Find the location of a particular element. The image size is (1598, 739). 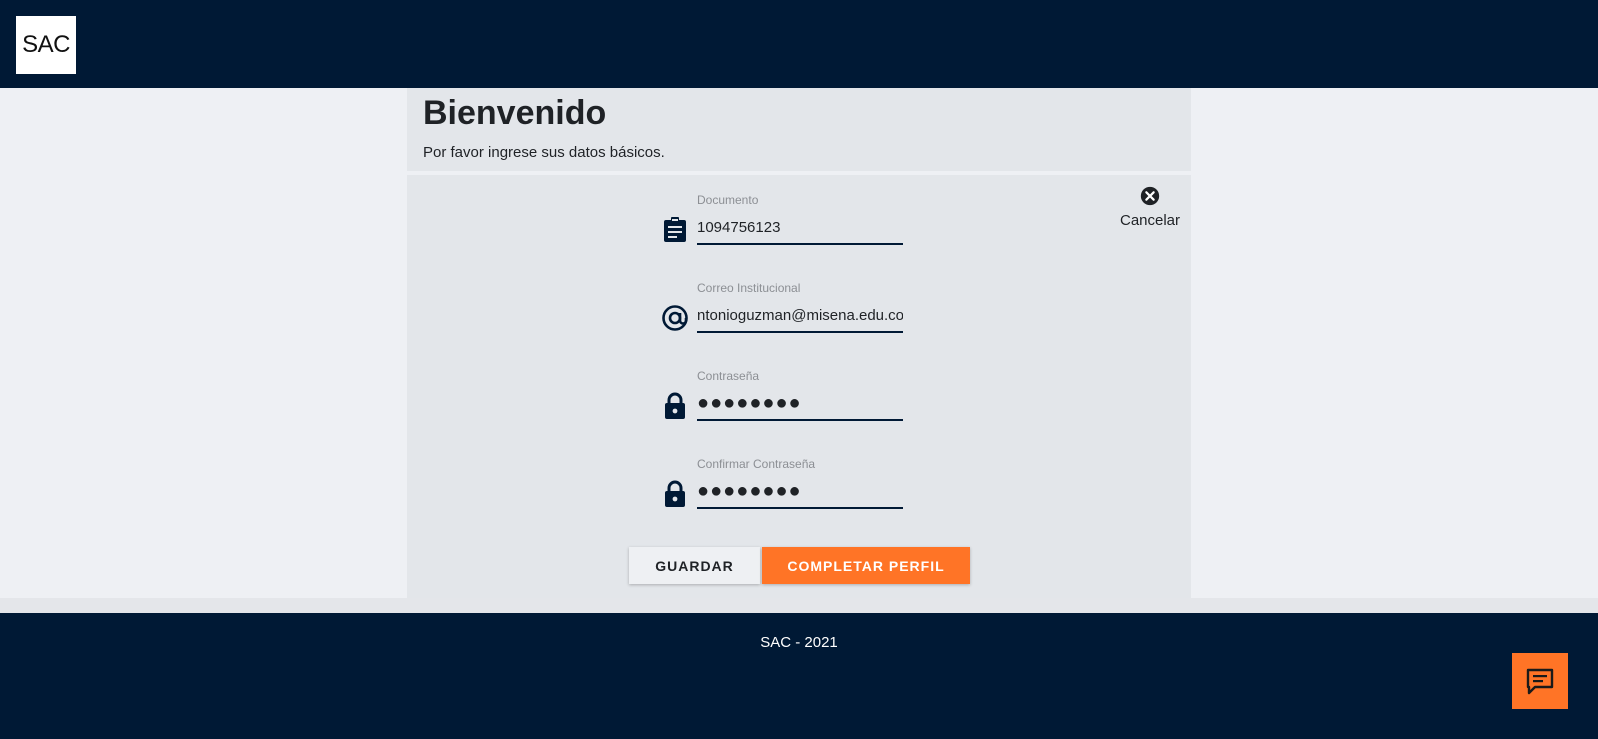

form-actions: GUARDAR COMPLETAR PERFIL is located at coordinates (799, 565).